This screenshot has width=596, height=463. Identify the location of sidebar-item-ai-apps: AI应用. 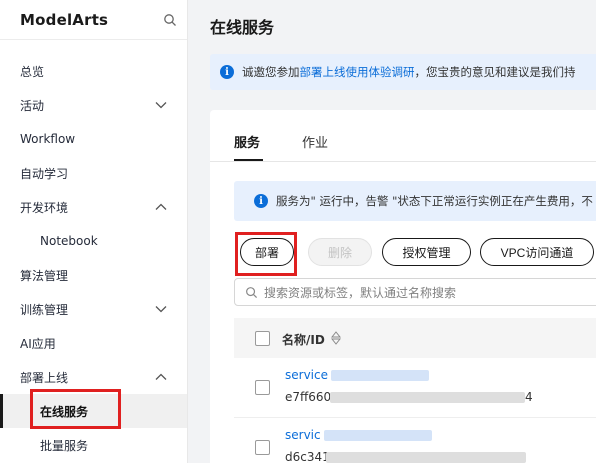
(93, 343).